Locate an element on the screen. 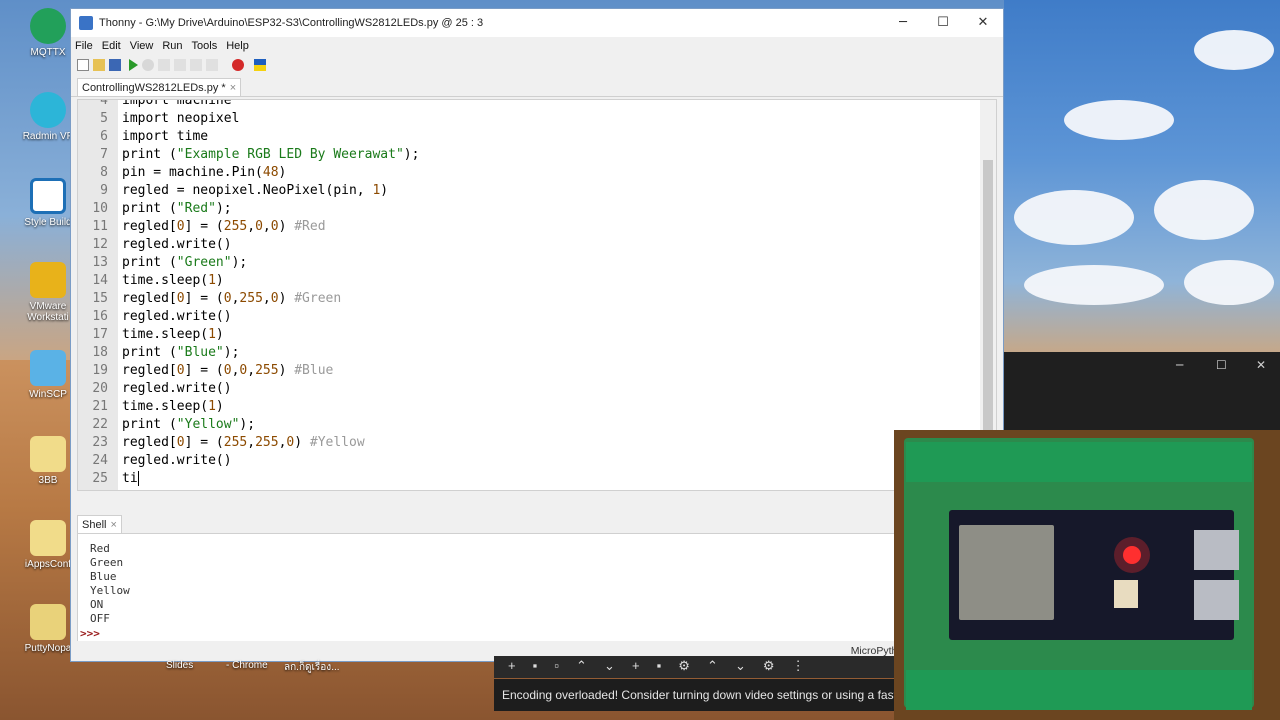  token: regled.write() is located at coordinates (177, 244).